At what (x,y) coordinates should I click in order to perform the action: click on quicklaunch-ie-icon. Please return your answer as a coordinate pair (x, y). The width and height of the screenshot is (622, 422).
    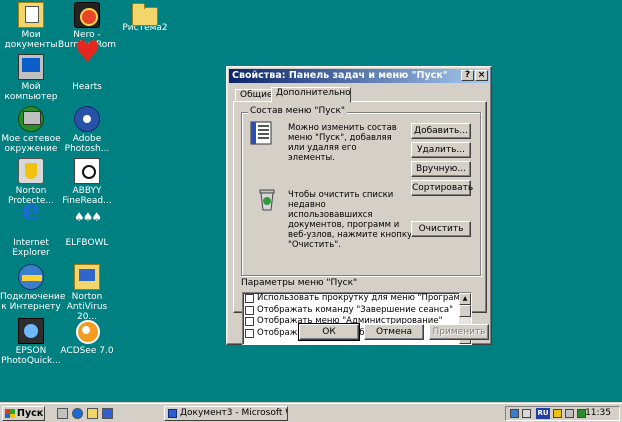
    Looking at the image, I should click on (77, 413).